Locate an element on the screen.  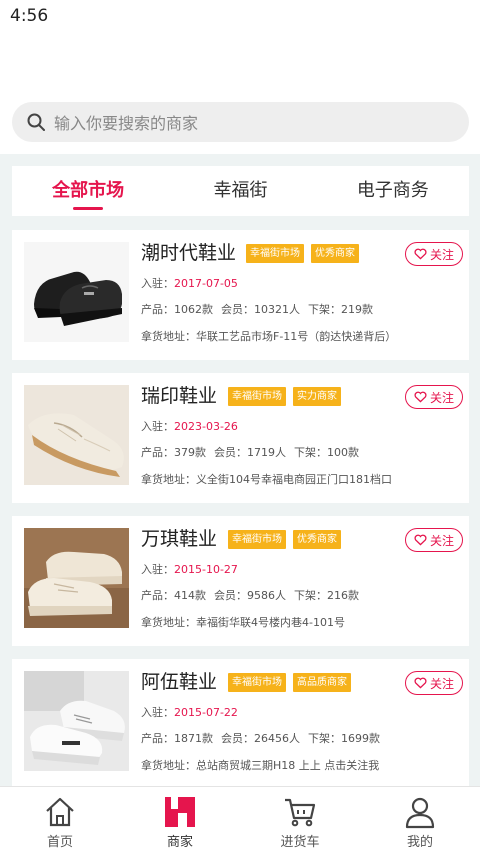
nav-shops: 商家 is located at coordinates (180, 820).